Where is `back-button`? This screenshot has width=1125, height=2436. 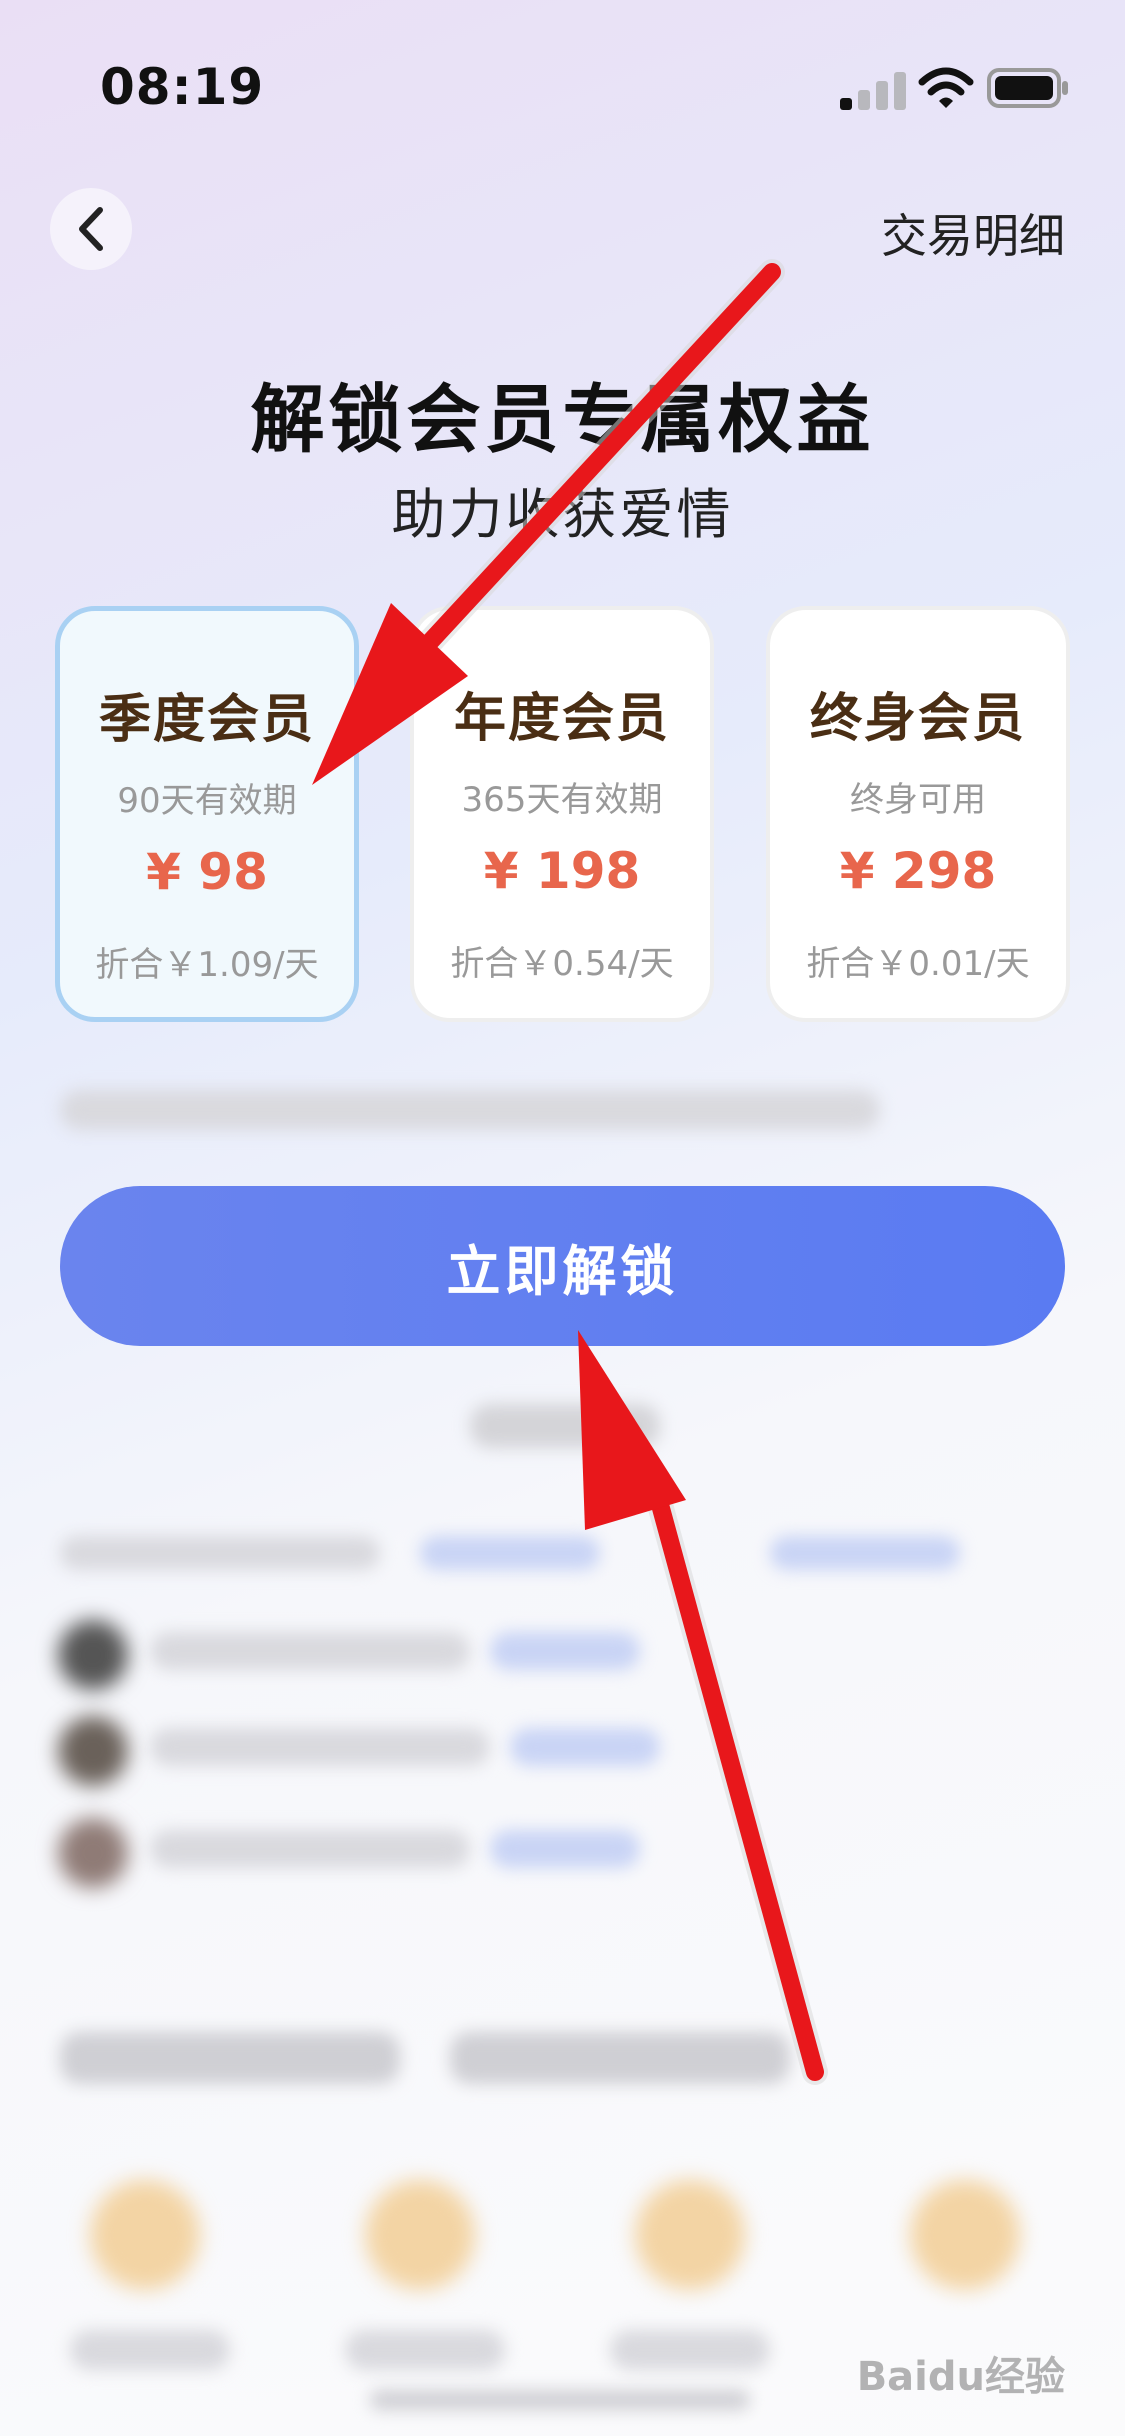
back-button is located at coordinates (91, 229).